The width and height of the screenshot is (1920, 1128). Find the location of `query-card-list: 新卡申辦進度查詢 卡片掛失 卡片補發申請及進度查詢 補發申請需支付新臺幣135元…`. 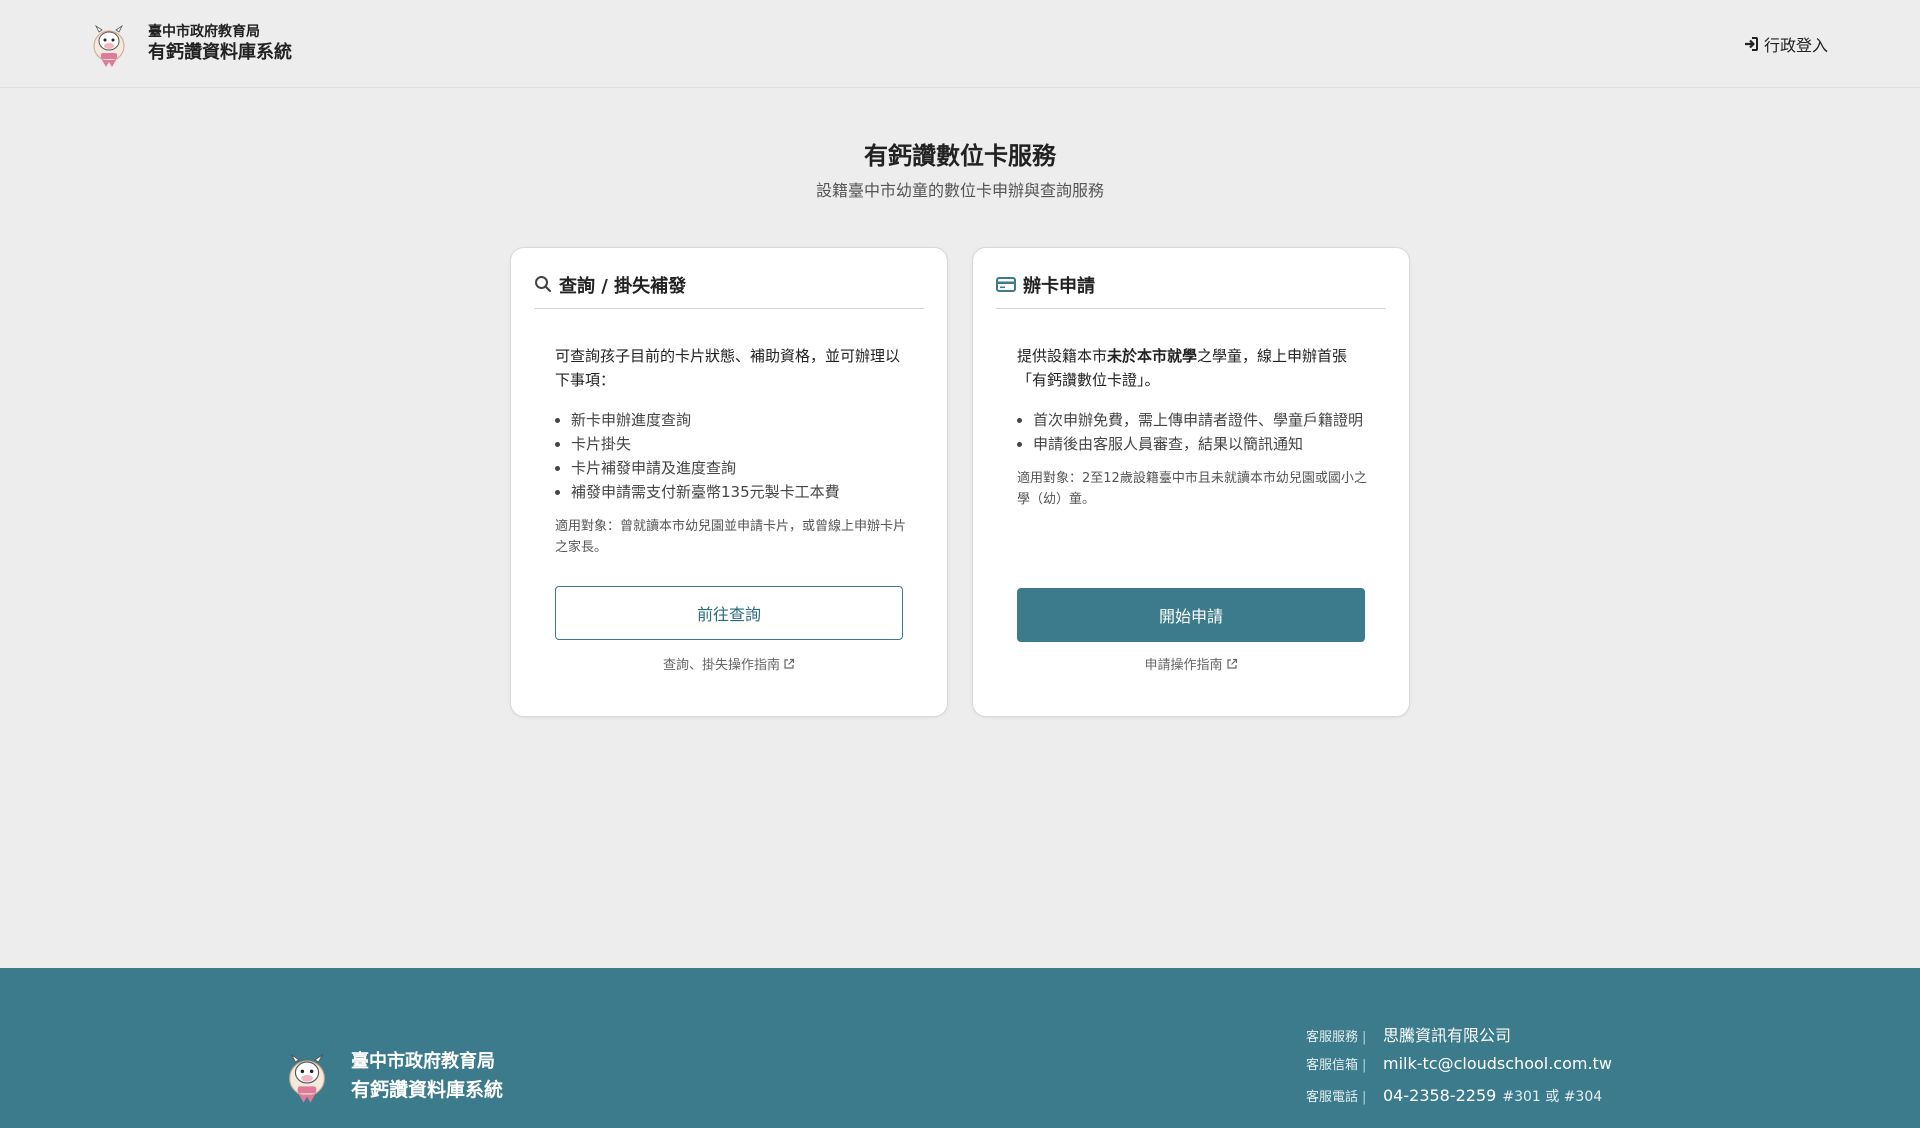

query-card-list: 新卡申辦進度查詢 卡片掛失 卡片補發申請及進度查詢 補發申請需支付新臺幣135元… is located at coordinates (731, 456).